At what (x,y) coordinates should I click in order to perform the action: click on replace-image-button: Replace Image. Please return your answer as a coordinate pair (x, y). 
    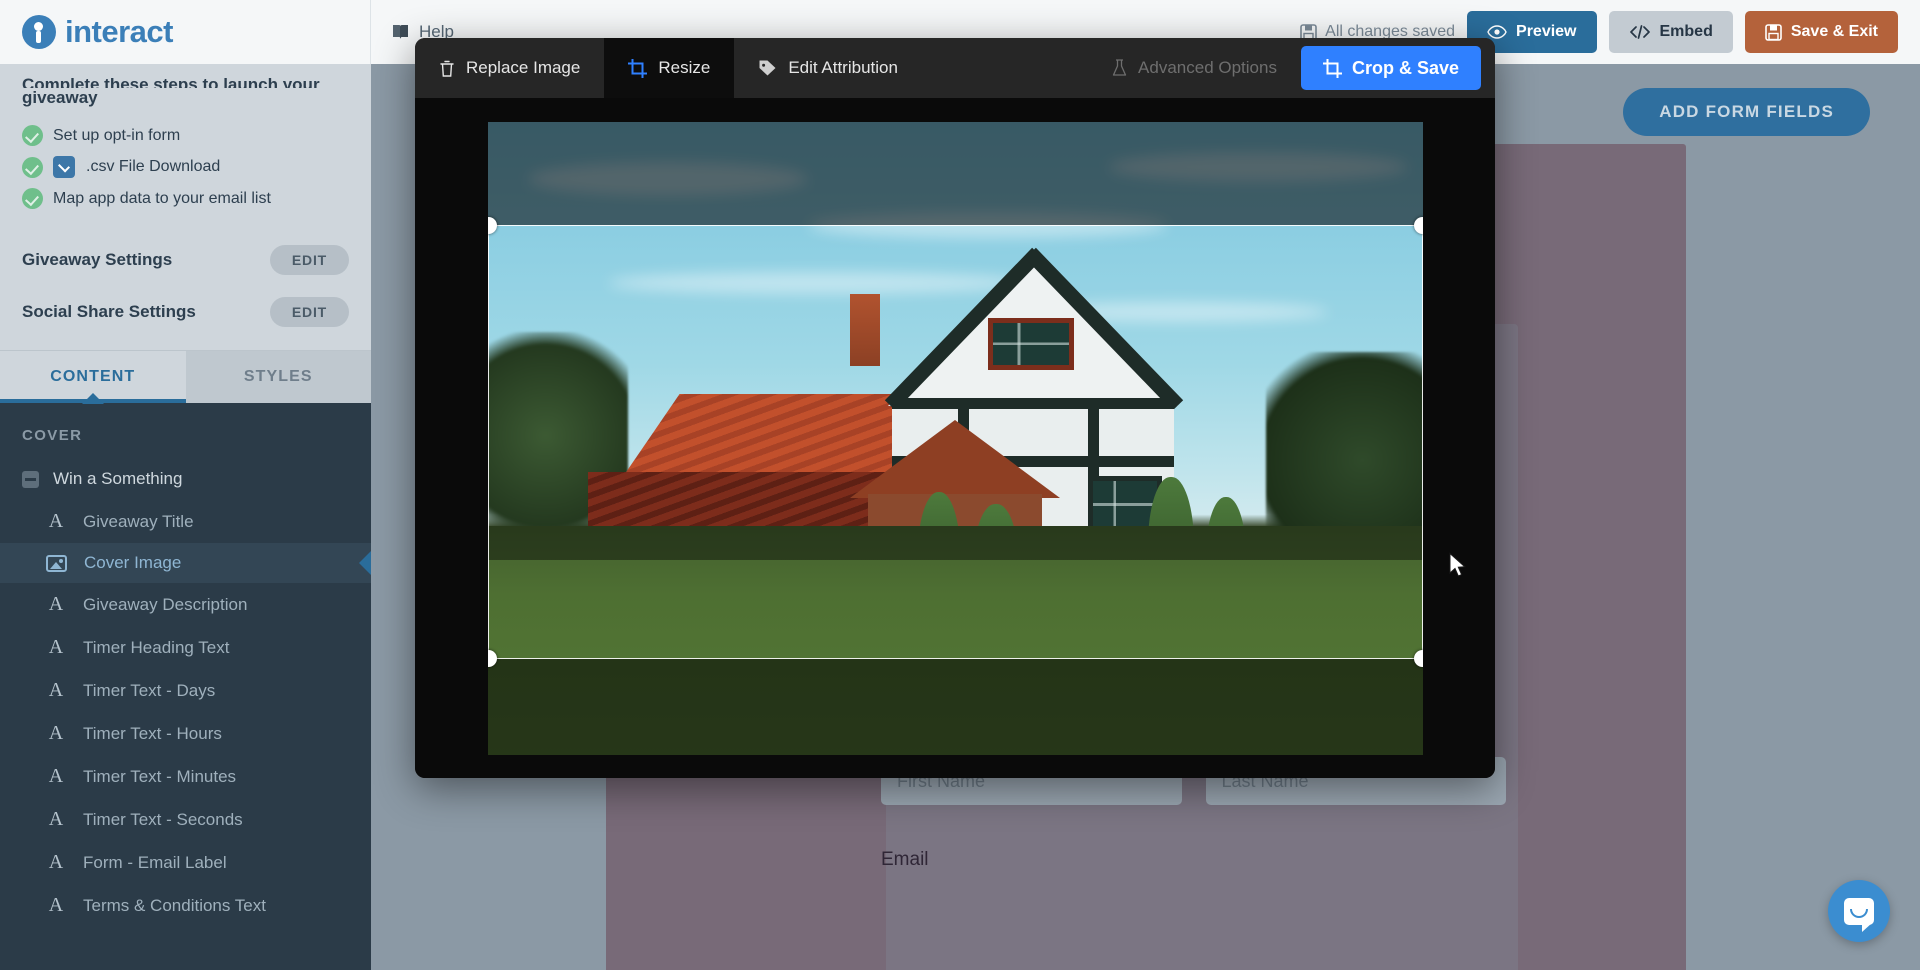
    Looking at the image, I should click on (509, 68).